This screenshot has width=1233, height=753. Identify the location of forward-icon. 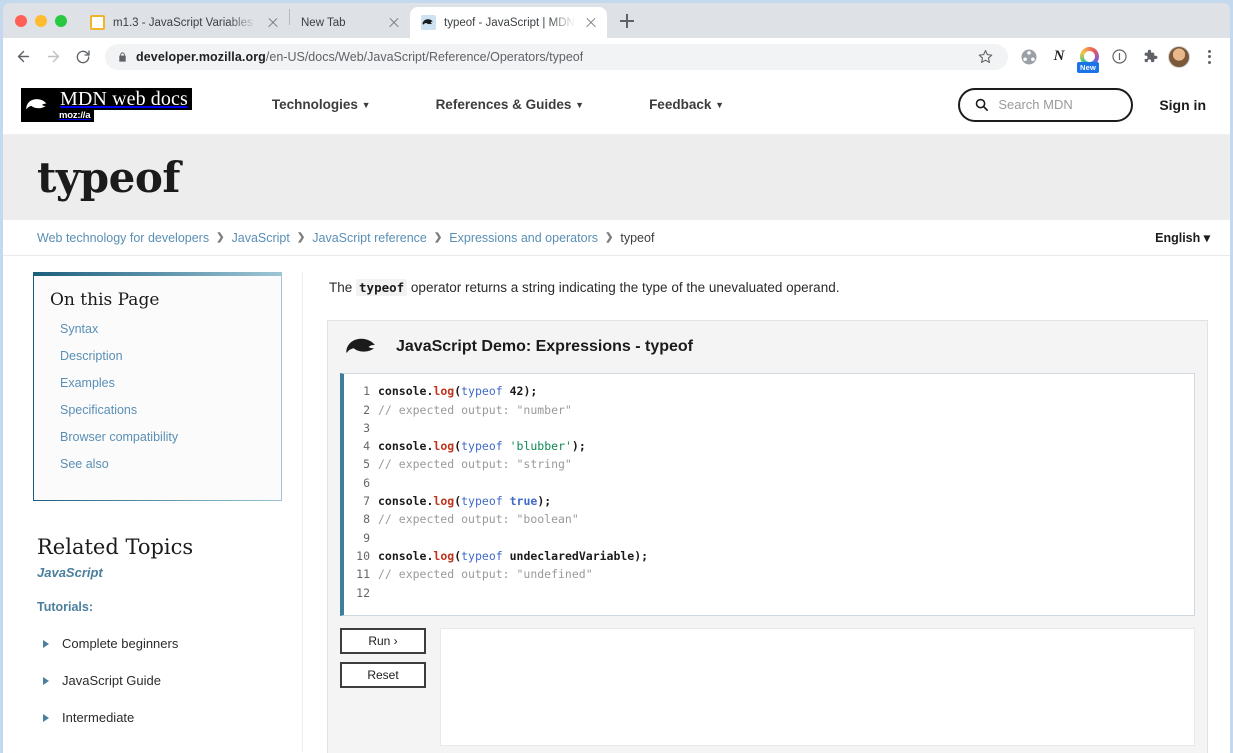
(53, 57).